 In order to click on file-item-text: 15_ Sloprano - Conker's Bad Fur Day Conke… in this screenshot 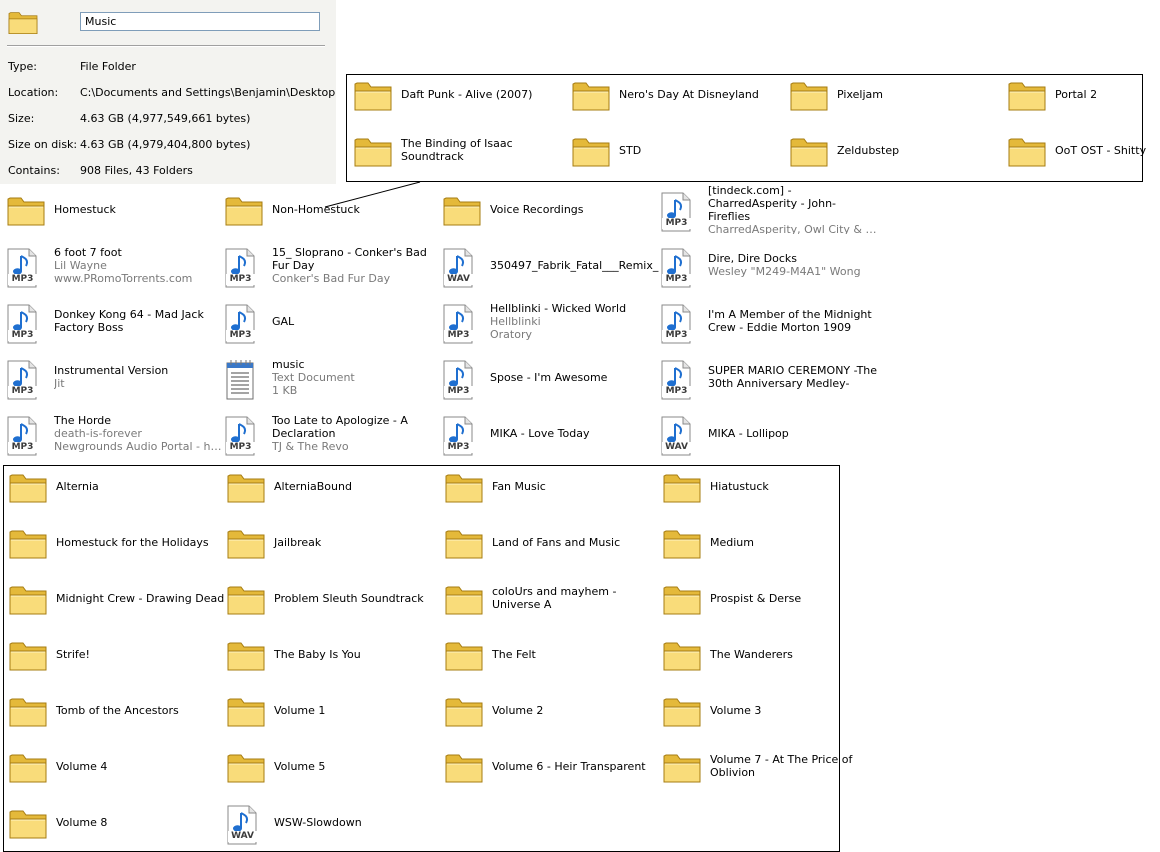, I will do `click(357, 265)`.